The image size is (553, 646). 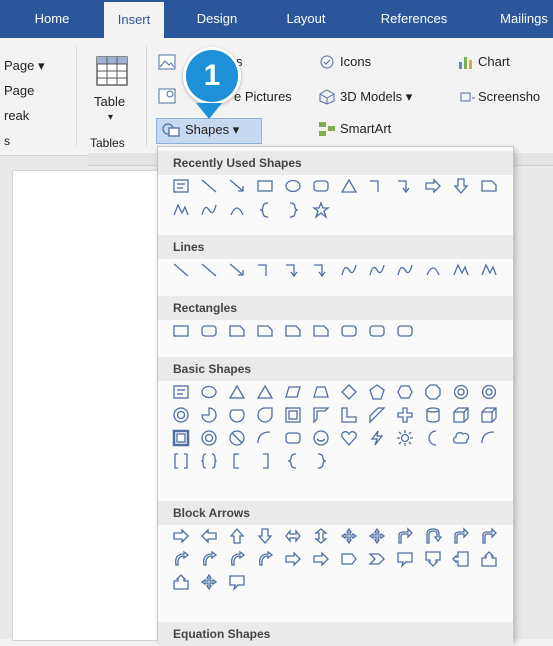 I want to click on shape-smile-icon, so click(x=321, y=438).